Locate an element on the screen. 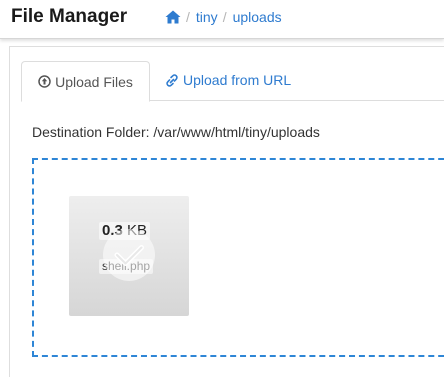  breadcrumb-link-tiny: tiny is located at coordinates (207, 17).